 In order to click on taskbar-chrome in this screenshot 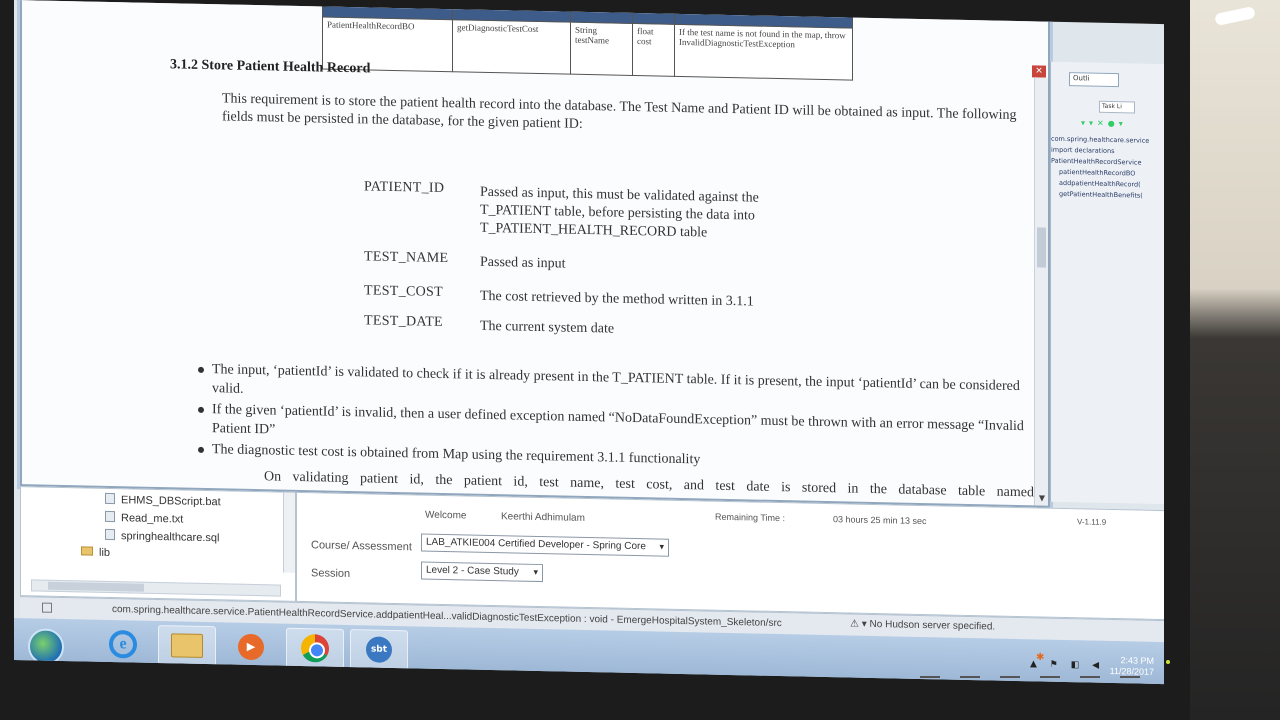, I will do `click(315, 648)`.